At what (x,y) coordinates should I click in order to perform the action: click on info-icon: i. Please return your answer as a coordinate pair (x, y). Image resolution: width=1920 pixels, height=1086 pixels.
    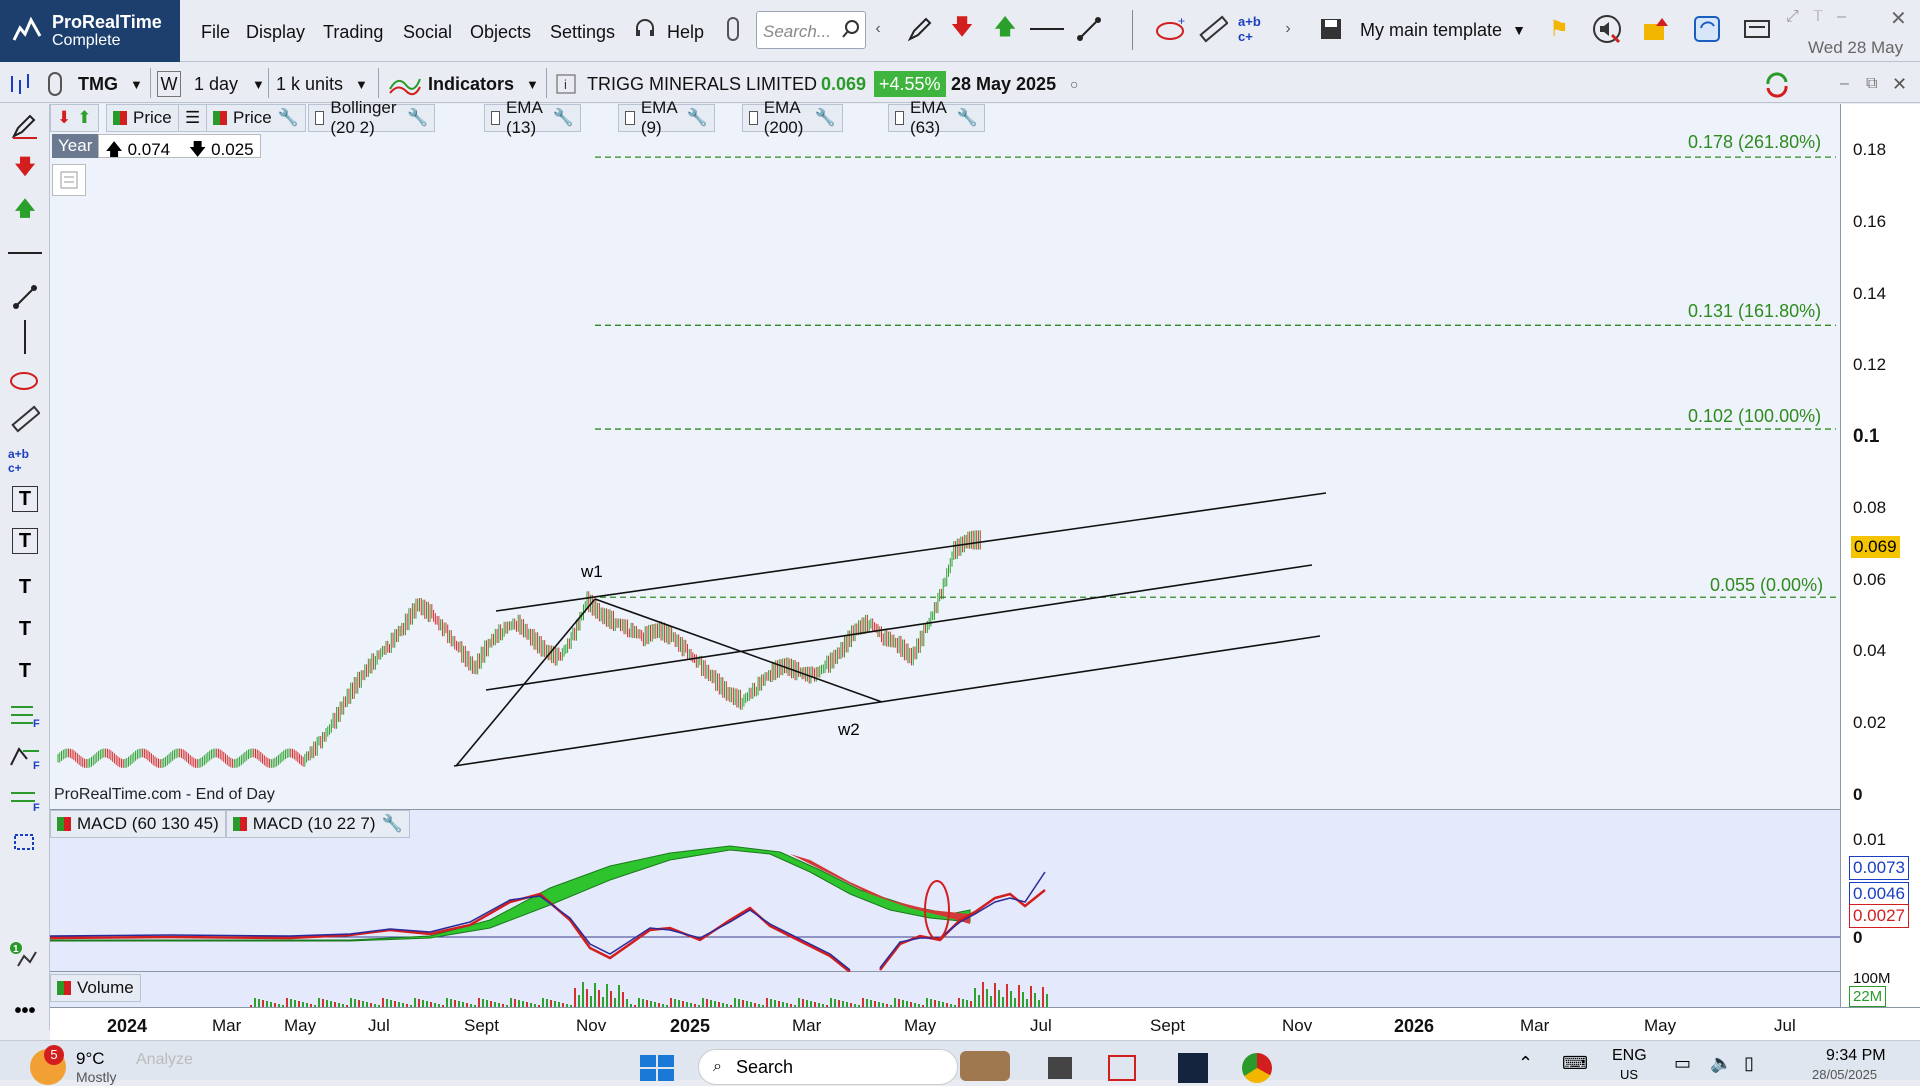
    Looking at the image, I should click on (566, 84).